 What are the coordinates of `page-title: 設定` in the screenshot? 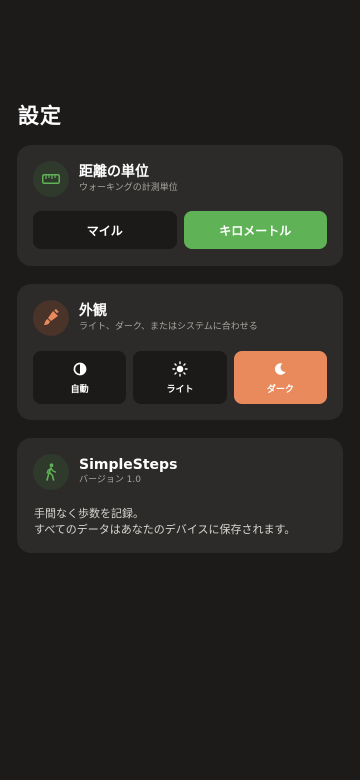 It's located at (40, 116).